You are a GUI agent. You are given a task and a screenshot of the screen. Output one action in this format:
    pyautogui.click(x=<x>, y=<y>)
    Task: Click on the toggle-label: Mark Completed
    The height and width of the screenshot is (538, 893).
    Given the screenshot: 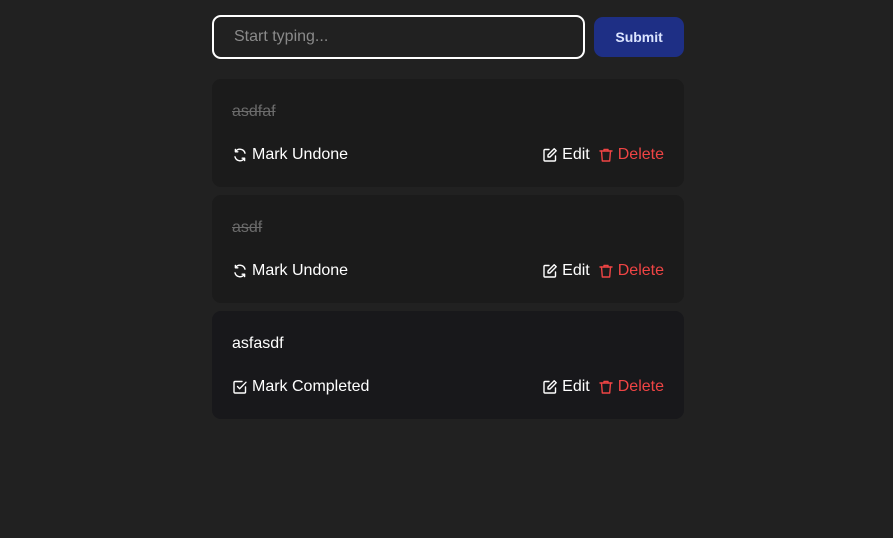 What is the action you would take?
    pyautogui.click(x=311, y=386)
    